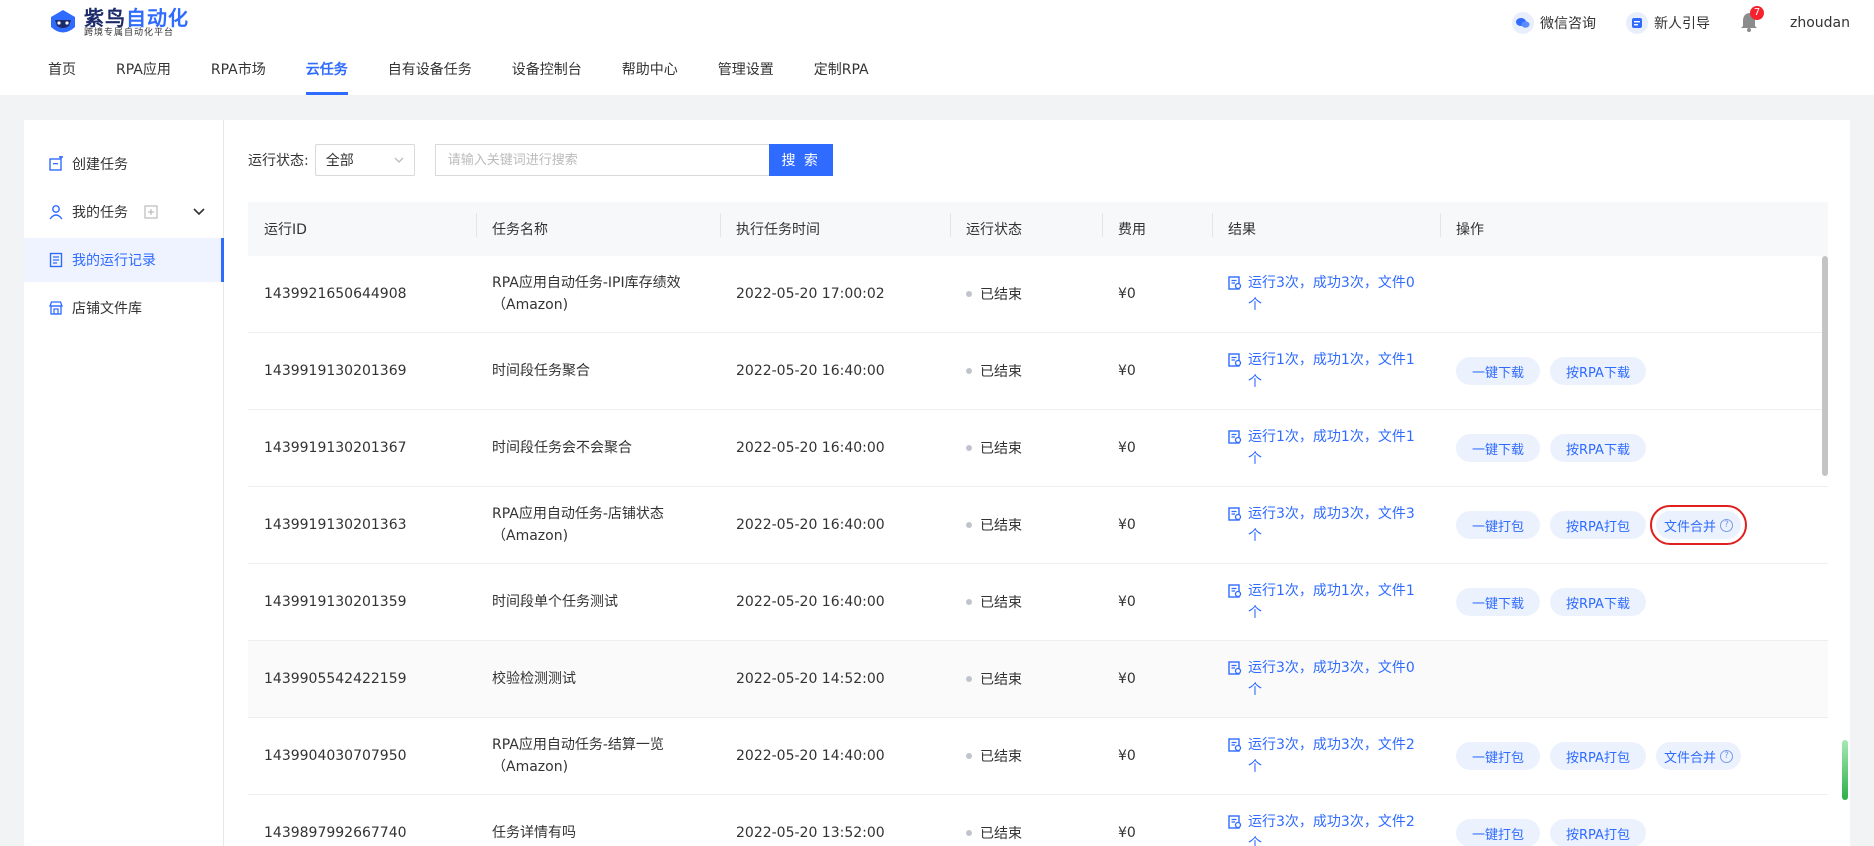 The height and width of the screenshot is (846, 1874). What do you see at coordinates (1637, 23) in the screenshot?
I see `guide-icon` at bounding box center [1637, 23].